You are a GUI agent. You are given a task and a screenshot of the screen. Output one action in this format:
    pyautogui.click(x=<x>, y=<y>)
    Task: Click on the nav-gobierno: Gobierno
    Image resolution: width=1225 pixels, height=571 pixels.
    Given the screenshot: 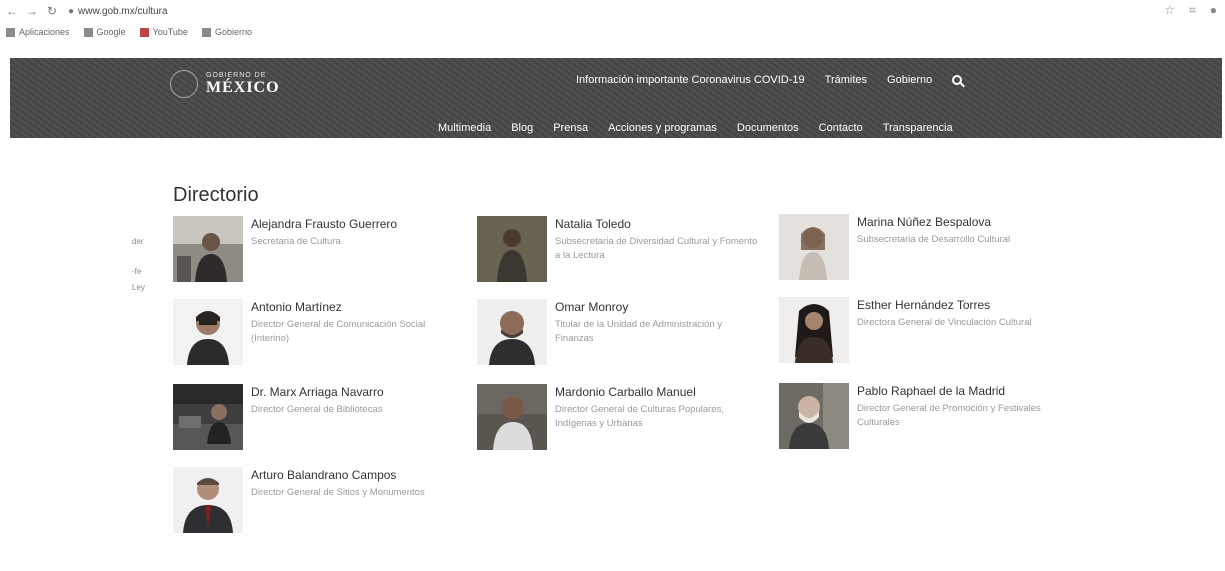 What is the action you would take?
    pyautogui.click(x=909, y=80)
    